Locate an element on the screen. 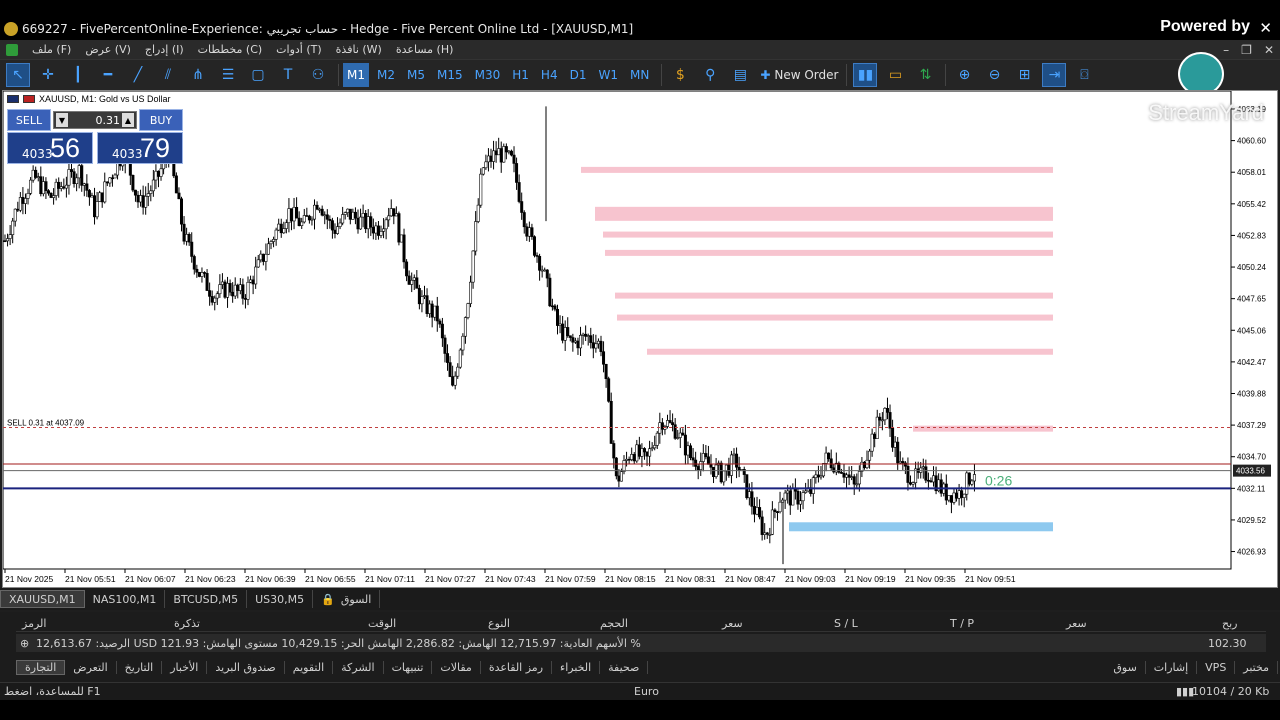  fibonacci-icon: ☰ is located at coordinates (228, 75).